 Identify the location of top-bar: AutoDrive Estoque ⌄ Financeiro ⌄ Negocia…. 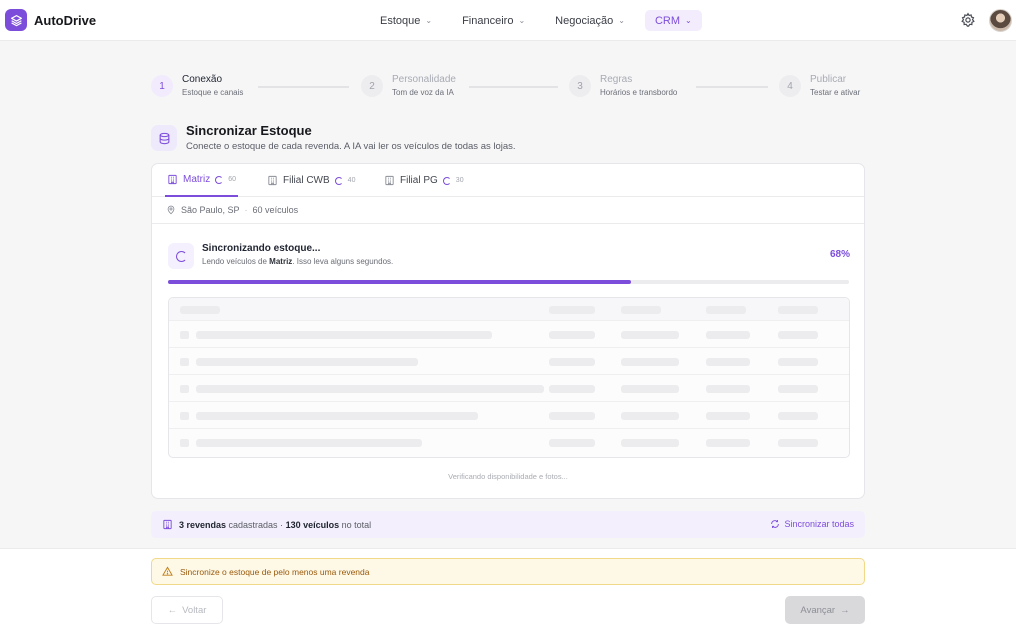
(508, 20).